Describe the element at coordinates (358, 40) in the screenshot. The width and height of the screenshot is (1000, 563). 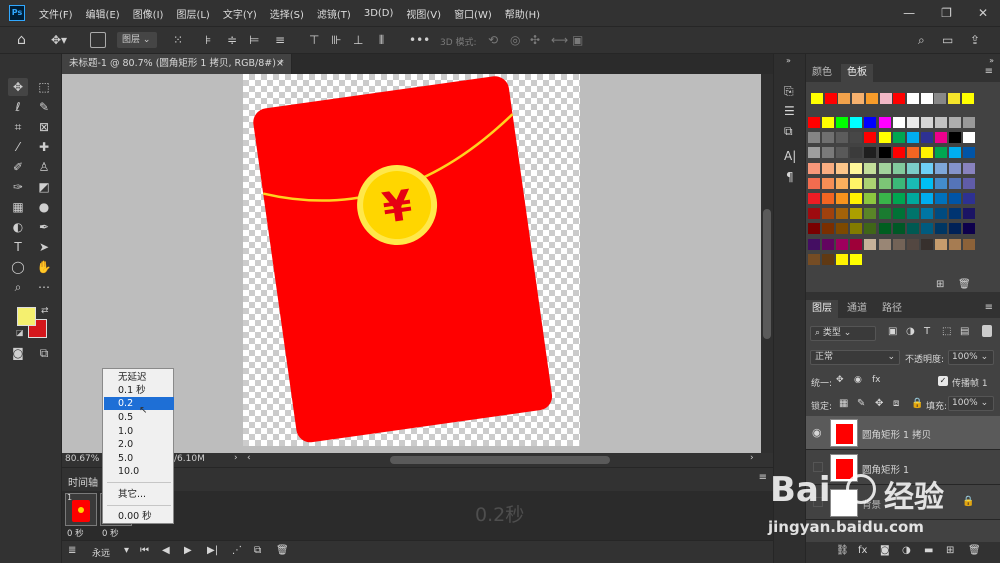
I see `align-bottom-icon: ⊥` at that location.